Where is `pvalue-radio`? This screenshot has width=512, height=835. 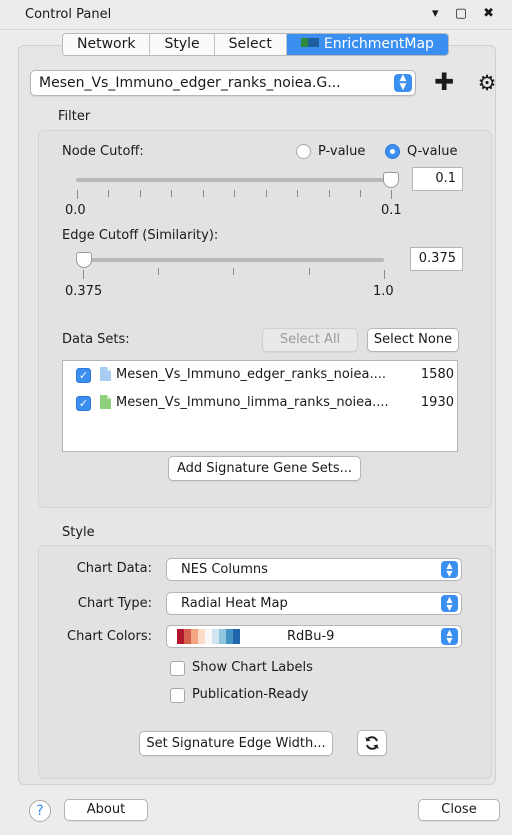 pvalue-radio is located at coordinates (303, 151).